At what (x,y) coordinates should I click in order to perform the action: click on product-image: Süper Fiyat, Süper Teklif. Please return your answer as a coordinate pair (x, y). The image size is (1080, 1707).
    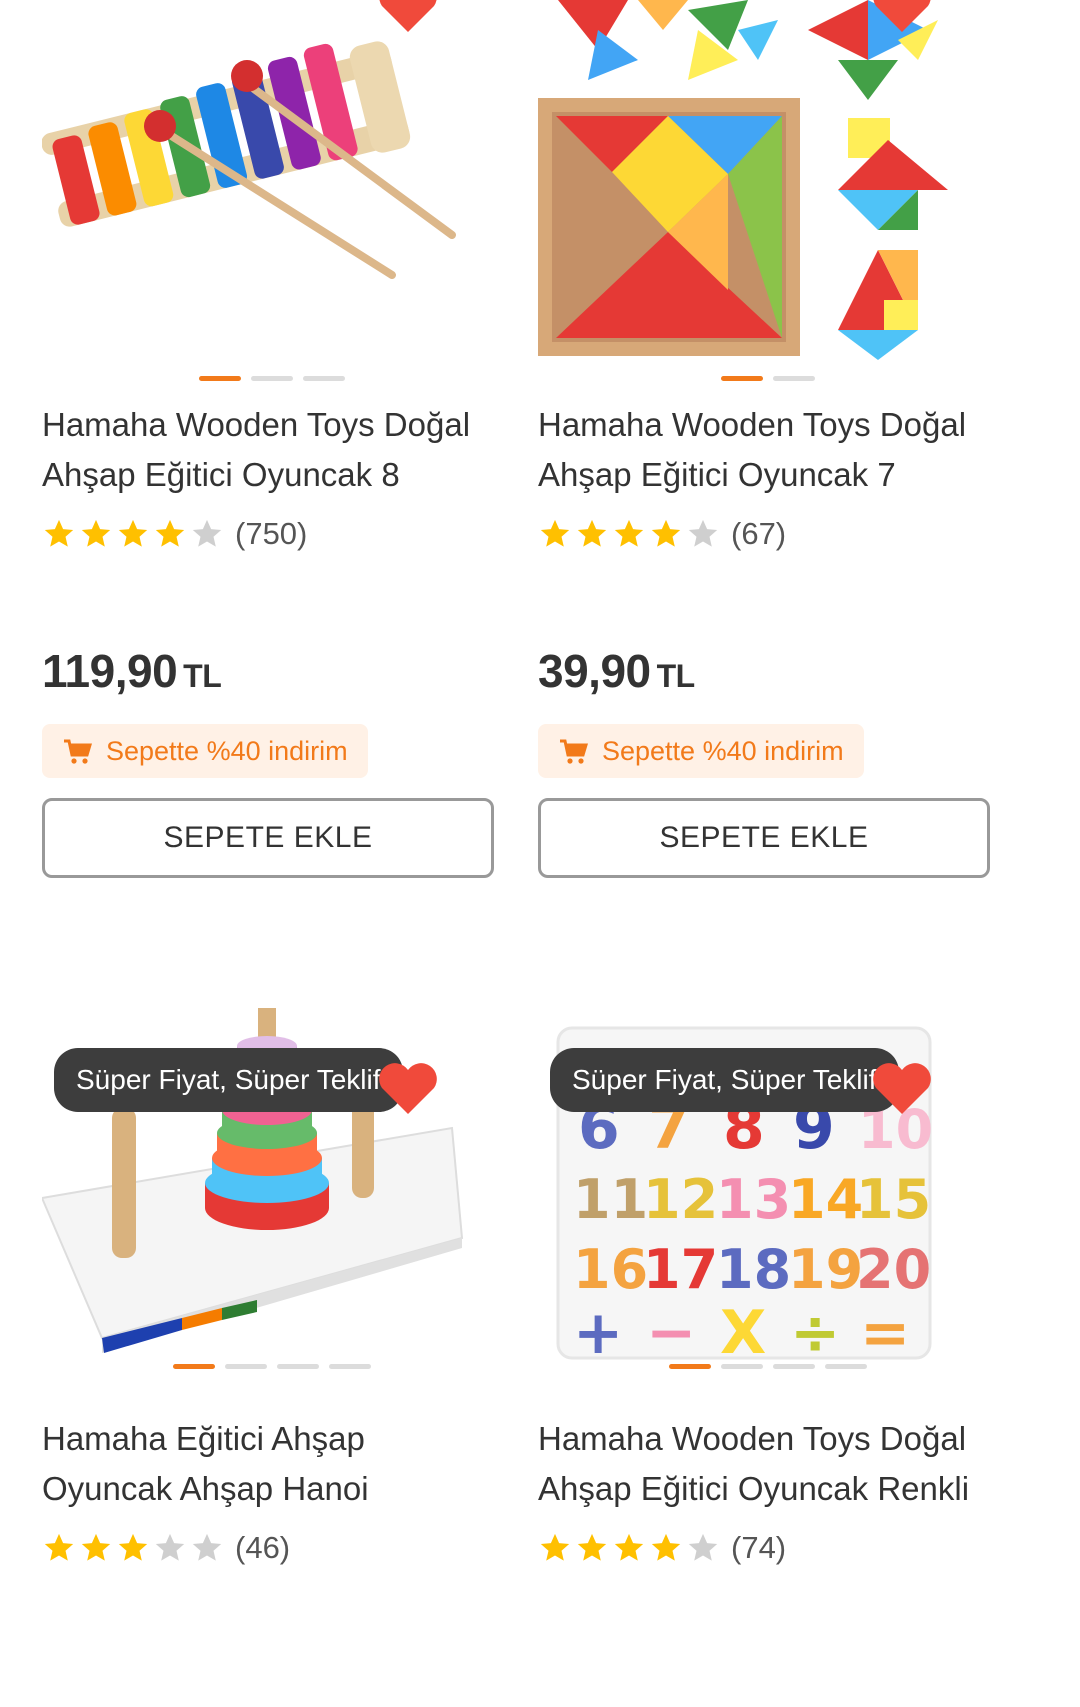
    Looking at the image, I should click on (272, 1208).